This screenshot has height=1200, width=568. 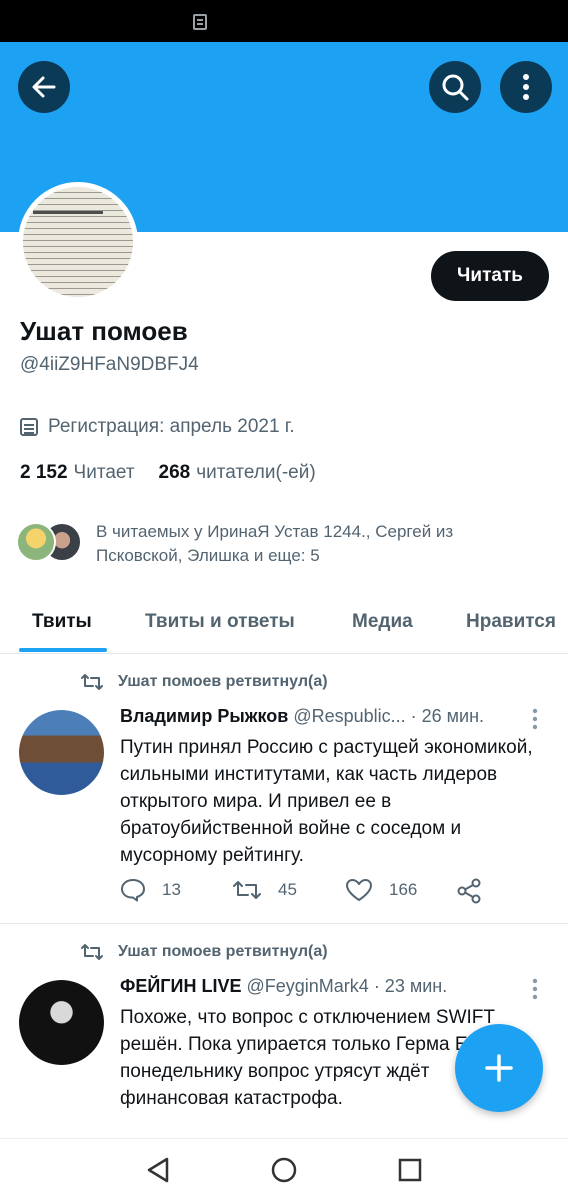 What do you see at coordinates (307, 986) in the screenshot?
I see `author-handle: @FeyginMark4` at bounding box center [307, 986].